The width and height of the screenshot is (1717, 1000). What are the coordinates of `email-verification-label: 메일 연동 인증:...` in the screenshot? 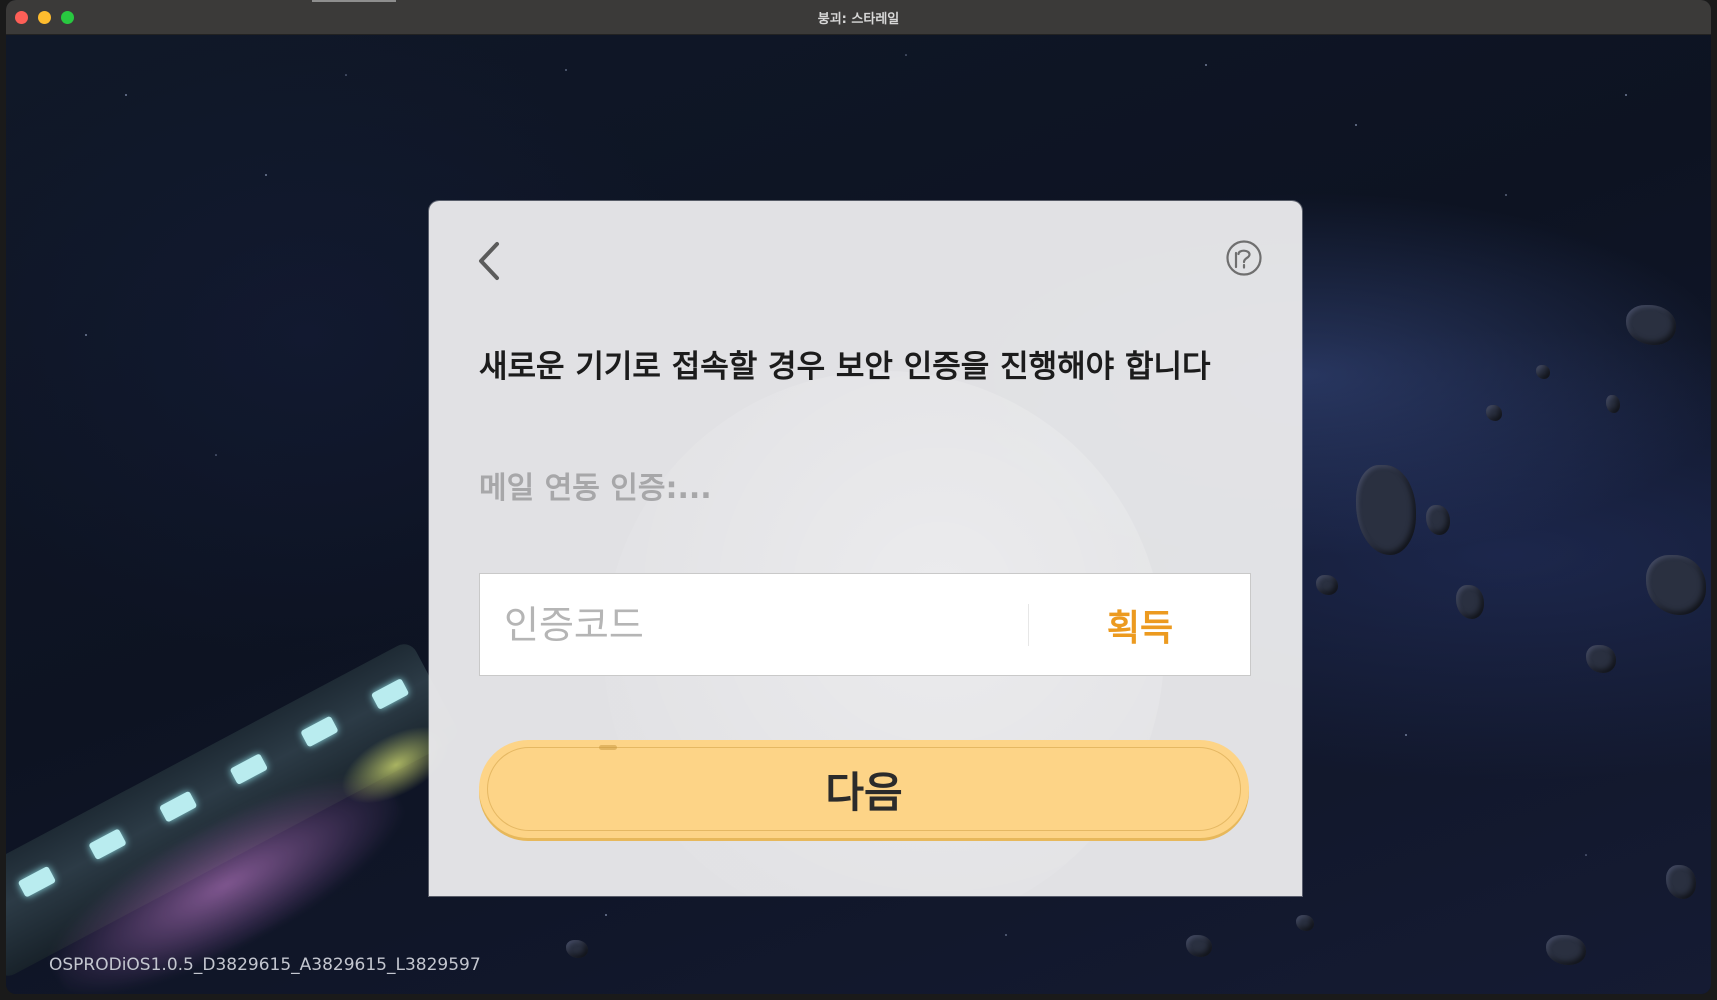 It's located at (595, 488).